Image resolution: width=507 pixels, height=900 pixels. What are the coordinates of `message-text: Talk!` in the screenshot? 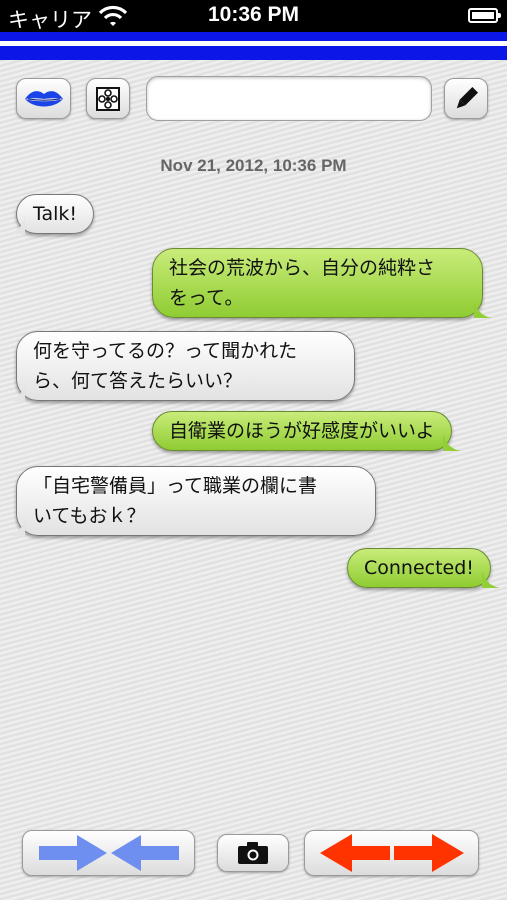 It's located at (55, 214).